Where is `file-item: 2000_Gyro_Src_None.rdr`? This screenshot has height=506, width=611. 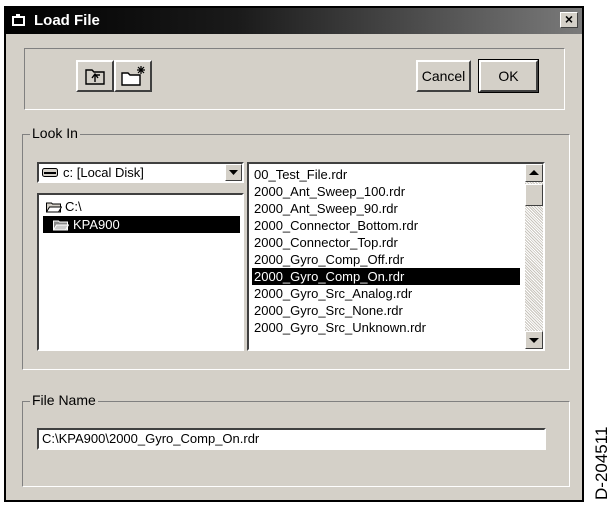 file-item: 2000_Gyro_Src_None.rdr is located at coordinates (328, 310).